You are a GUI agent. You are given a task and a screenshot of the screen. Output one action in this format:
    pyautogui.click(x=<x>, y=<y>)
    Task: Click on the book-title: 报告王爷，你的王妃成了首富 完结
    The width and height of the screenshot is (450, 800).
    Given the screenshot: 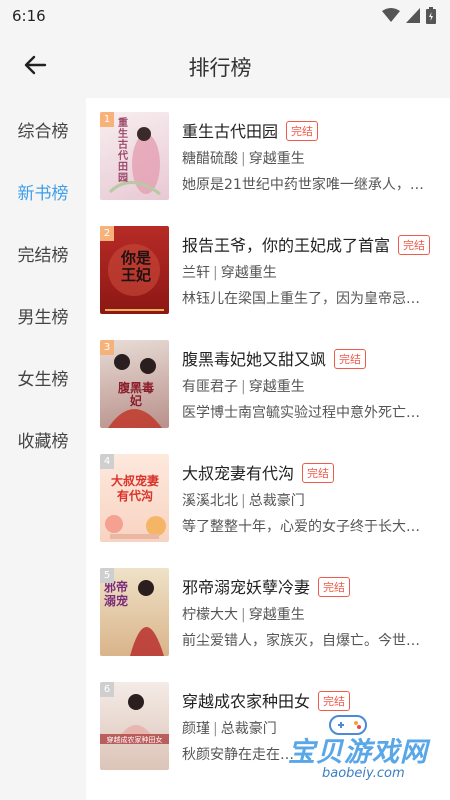 What is the action you would take?
    pyautogui.click(x=306, y=244)
    